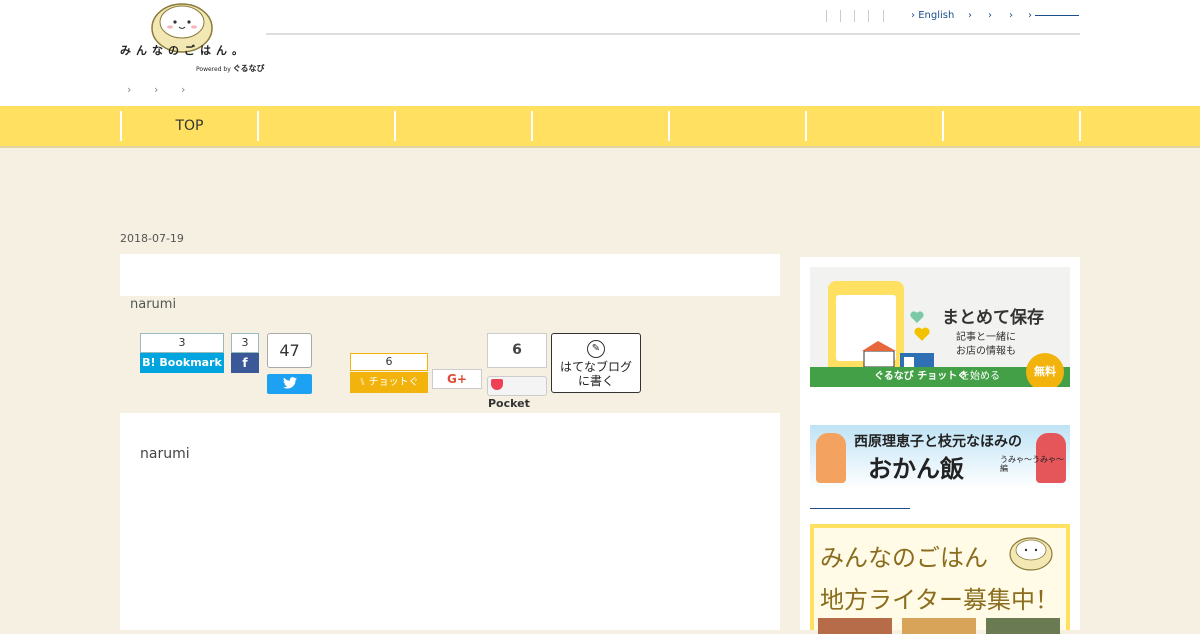 This screenshot has height=634, width=1200. Describe the element at coordinates (921, 376) in the screenshot. I see `promo-strip-brand: ぐるなび チョットぐ` at that location.